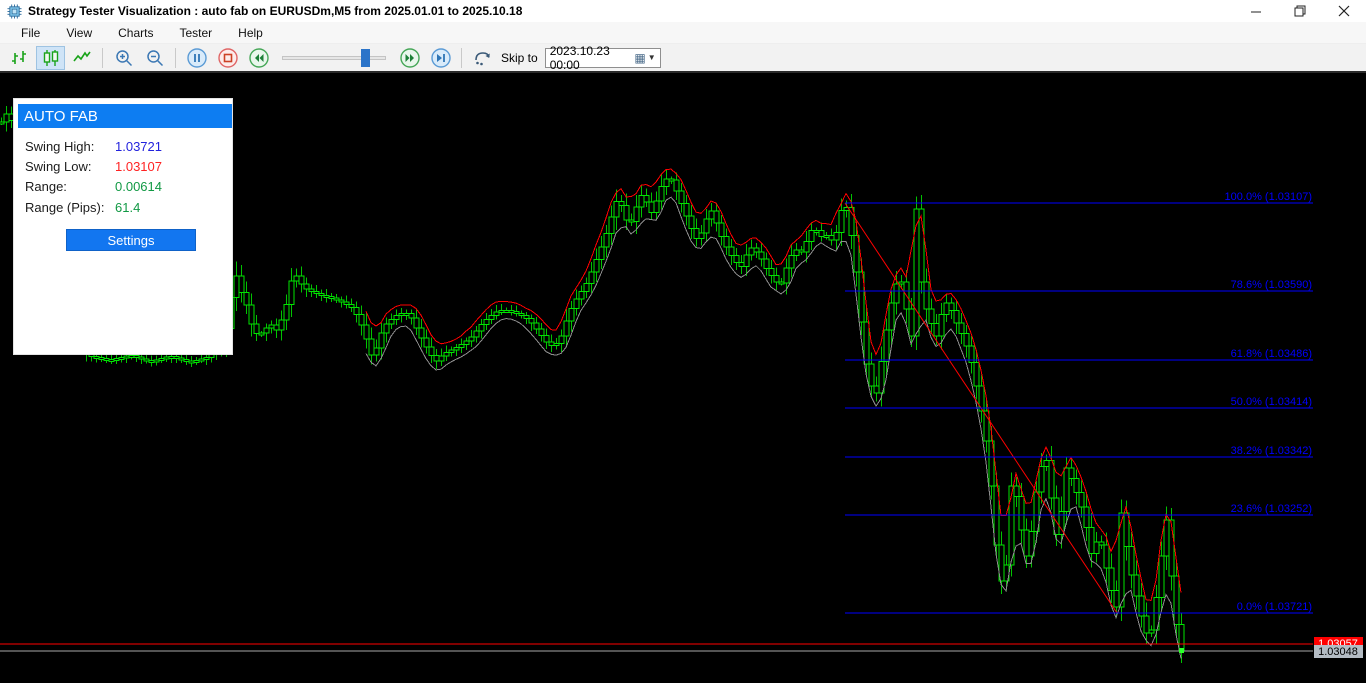 This screenshot has height=683, width=1366. Describe the element at coordinates (138, 146) in the screenshot. I see `swing-high-value: 1.03721` at that location.